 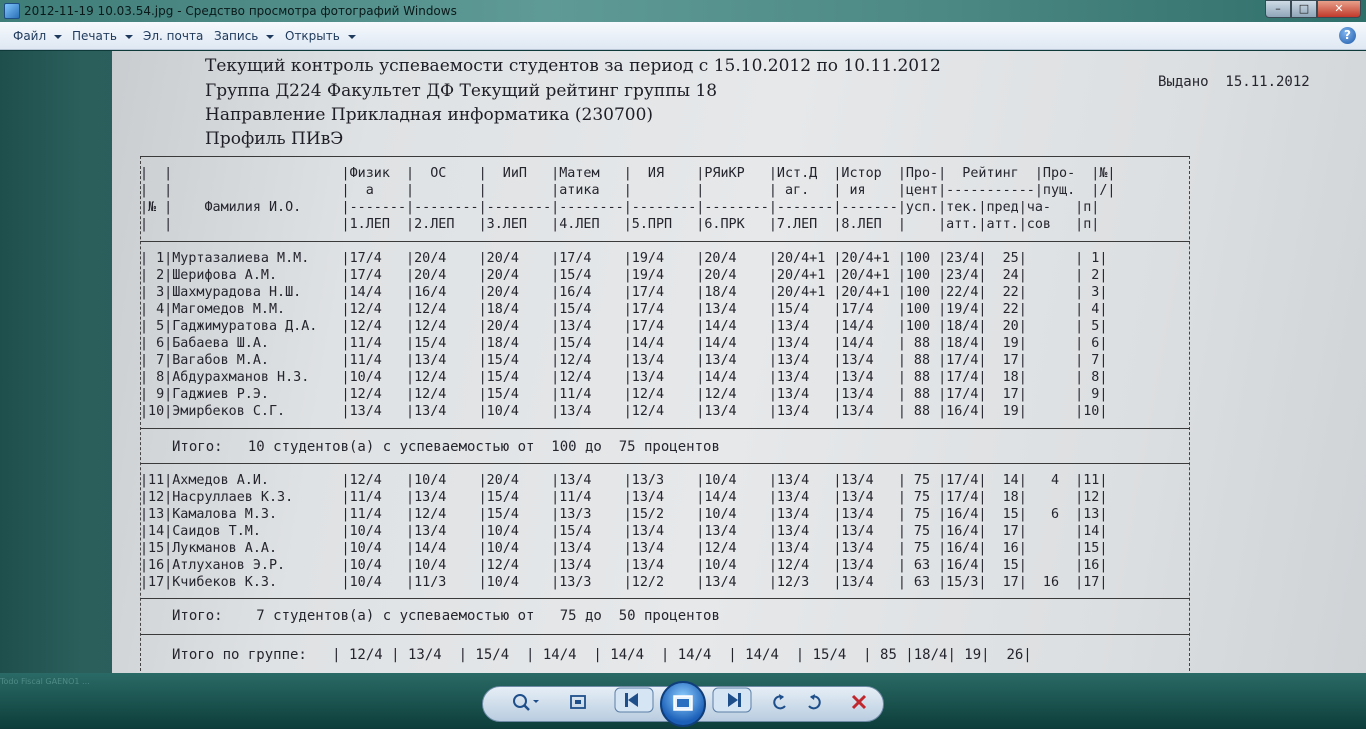 I want to click on next-icon, so click(x=732, y=700).